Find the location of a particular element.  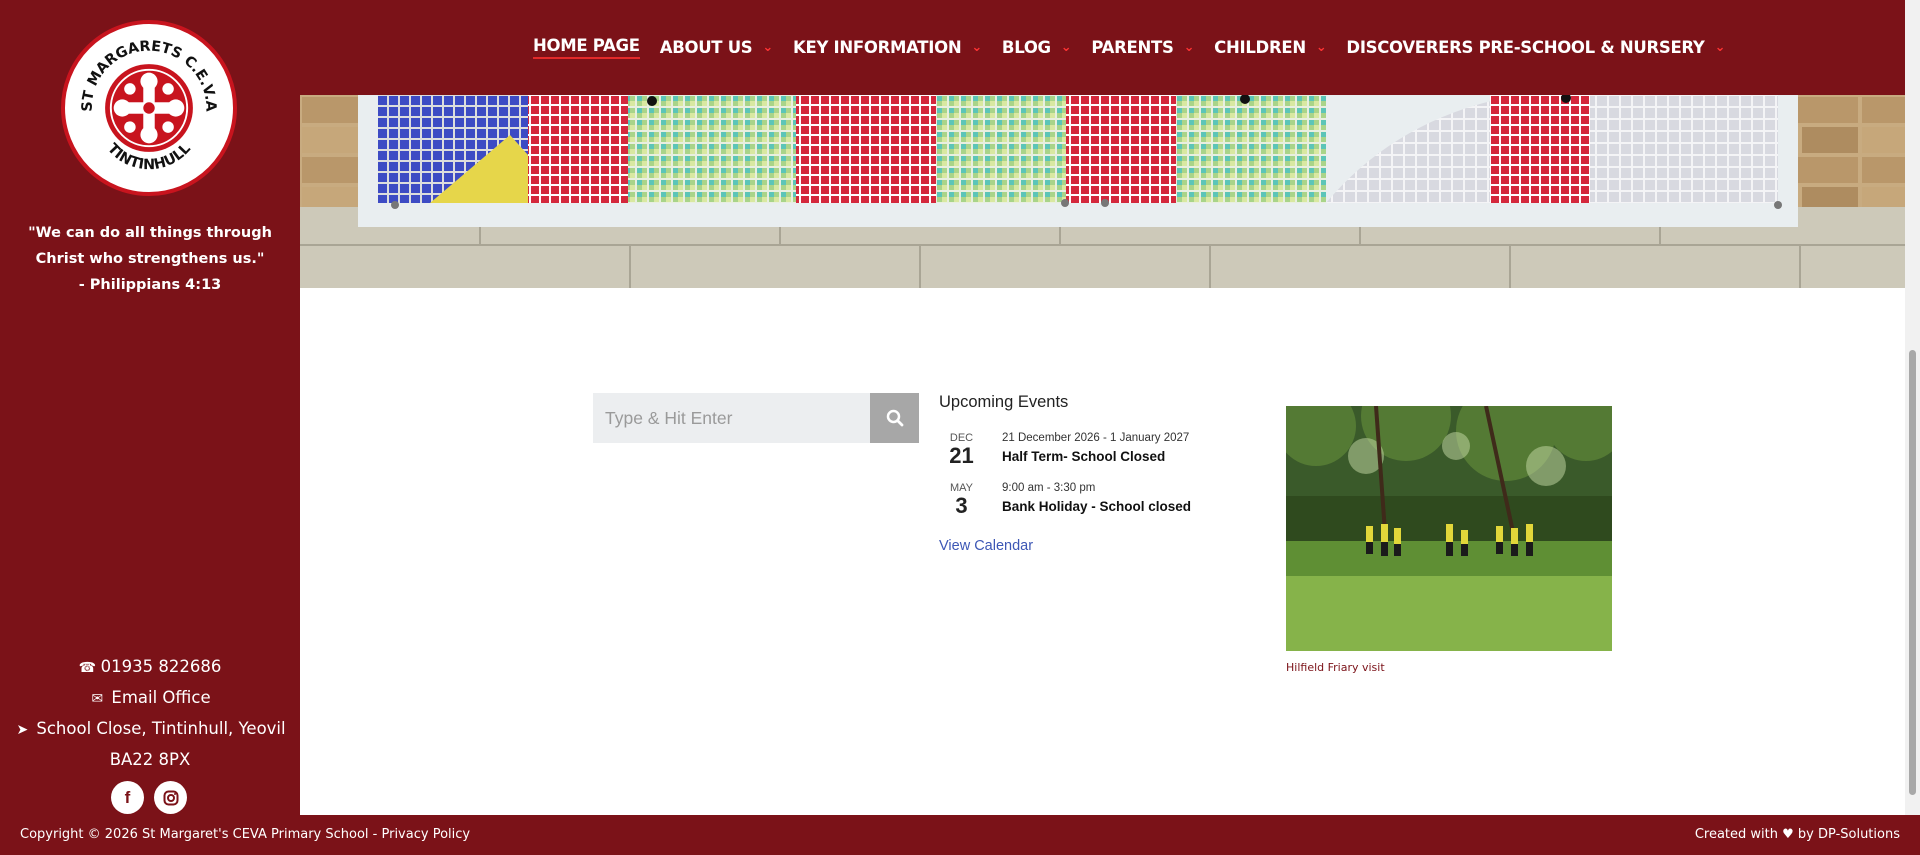

phone-link: ☎ 01935 822686 is located at coordinates (150, 667).